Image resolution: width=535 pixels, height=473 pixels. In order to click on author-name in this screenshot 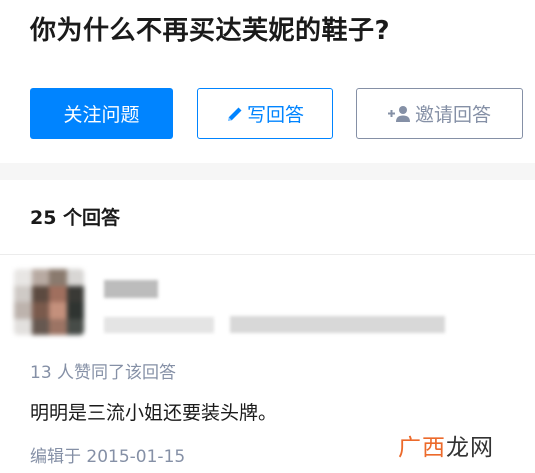, I will do `click(131, 289)`.